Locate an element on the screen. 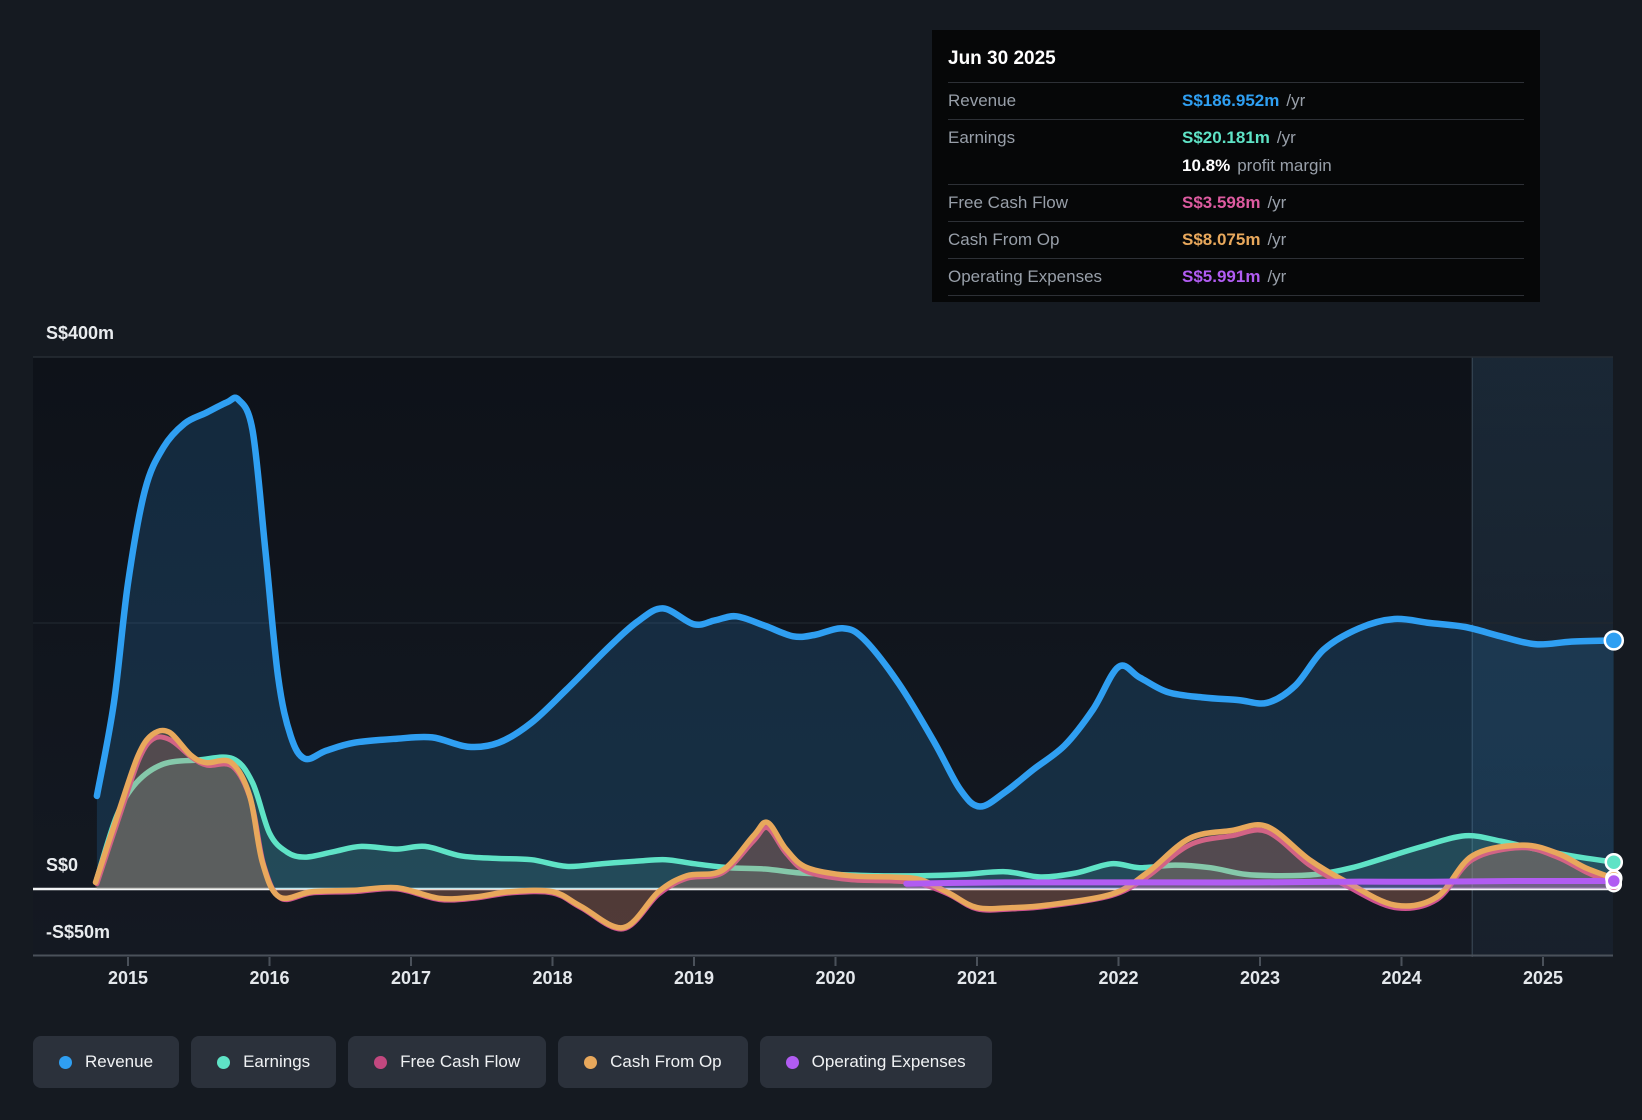 This screenshot has height=1120, width=1642. x-axis-label-2020: 2020 is located at coordinates (835, 978).